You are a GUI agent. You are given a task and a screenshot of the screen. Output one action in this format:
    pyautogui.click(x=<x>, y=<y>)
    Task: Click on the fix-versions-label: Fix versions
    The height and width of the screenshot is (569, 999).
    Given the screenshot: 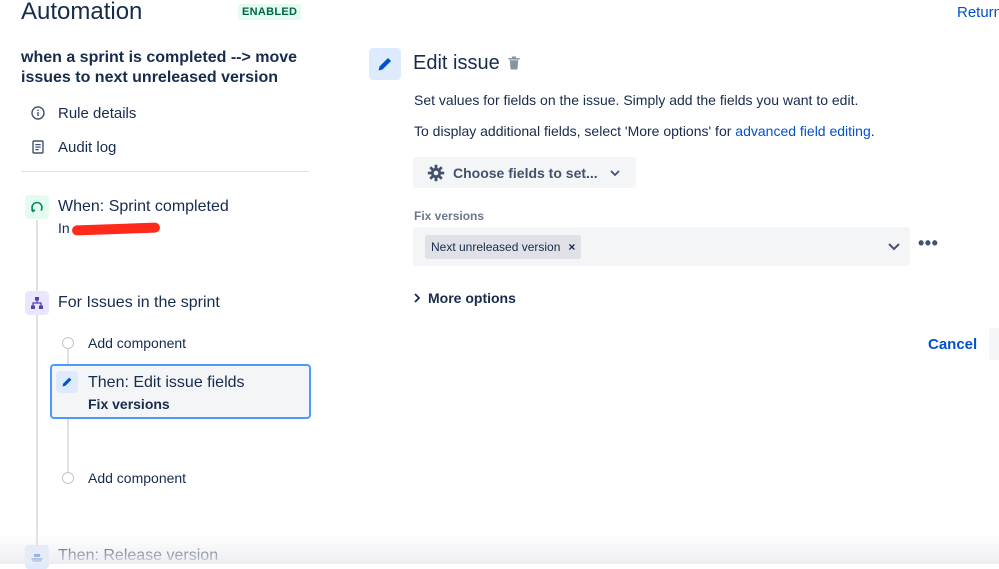 What is the action you would take?
    pyautogui.click(x=449, y=216)
    